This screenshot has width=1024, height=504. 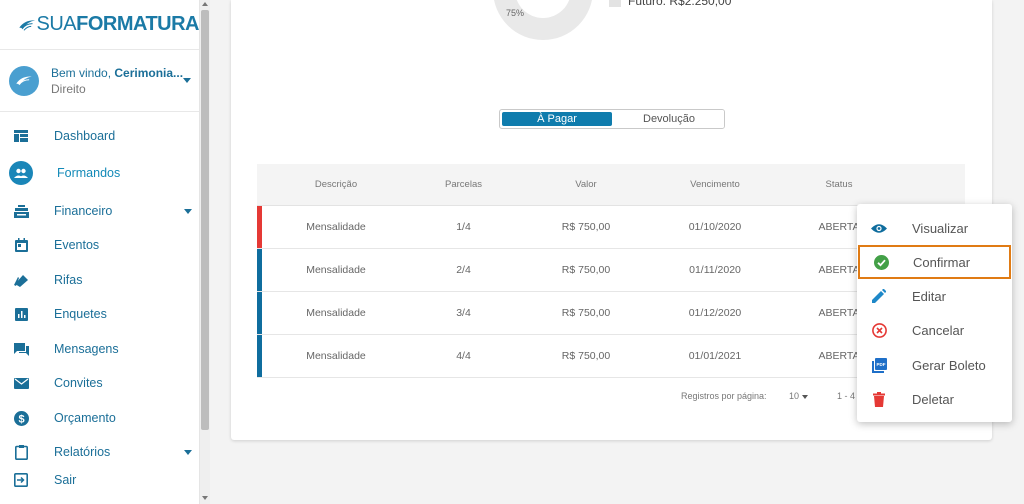 What do you see at coordinates (934, 296) in the screenshot?
I see `menu-item-editar: Editar` at bounding box center [934, 296].